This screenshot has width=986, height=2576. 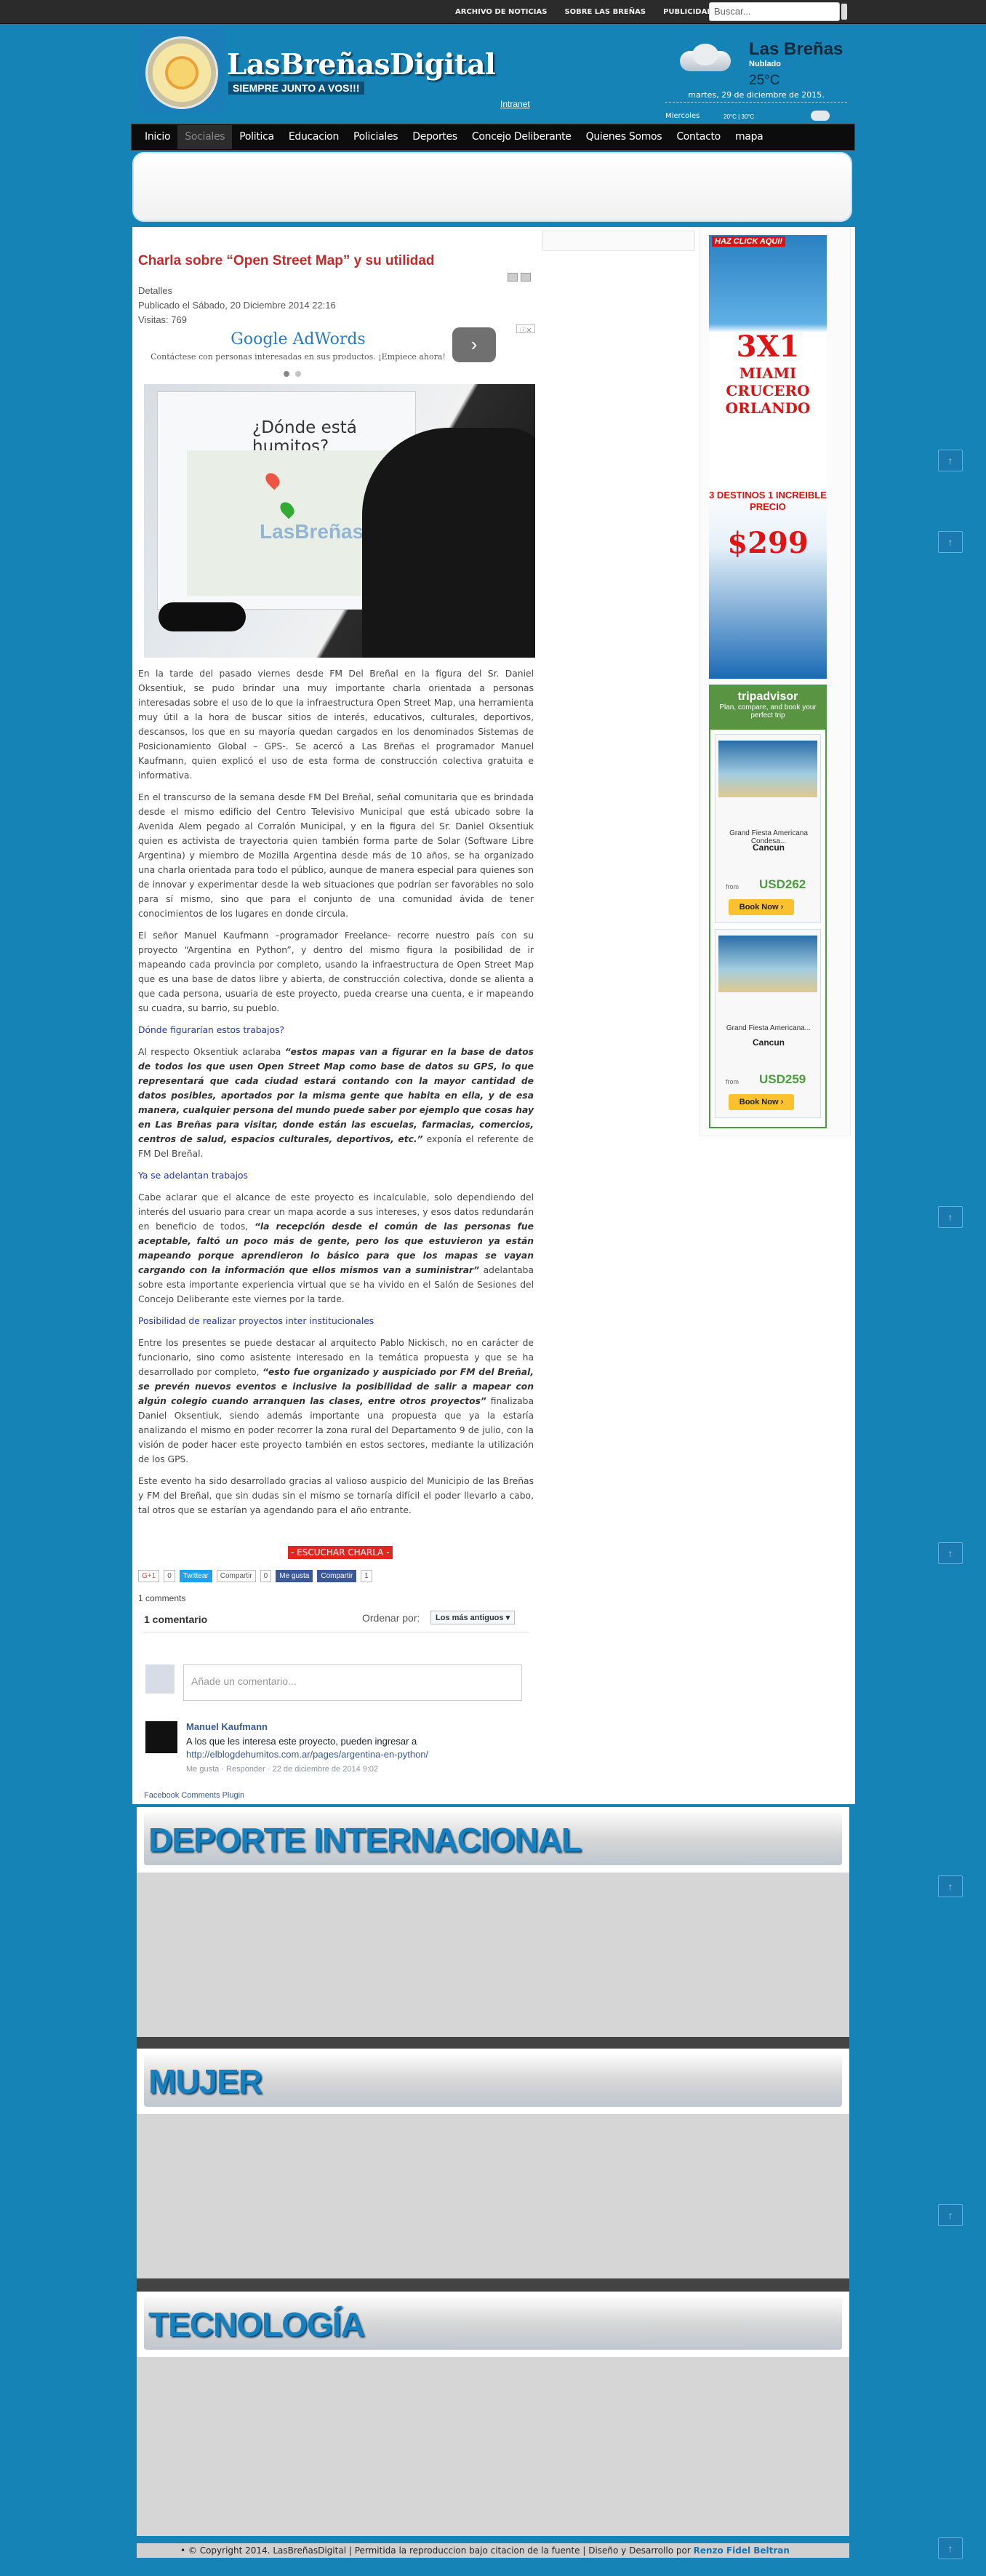 What do you see at coordinates (493, 2285) in the screenshot?
I see `section-footer` at bounding box center [493, 2285].